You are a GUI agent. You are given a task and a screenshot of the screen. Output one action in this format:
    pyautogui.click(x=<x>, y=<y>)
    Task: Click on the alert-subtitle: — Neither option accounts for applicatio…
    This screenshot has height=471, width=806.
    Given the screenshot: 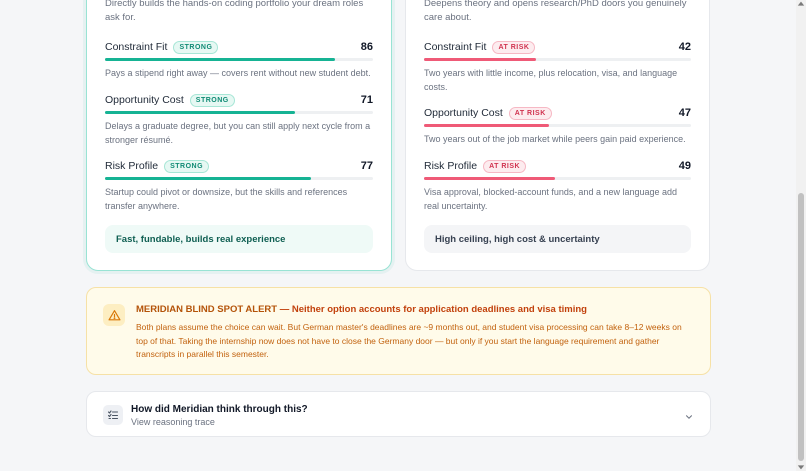 What is the action you would take?
    pyautogui.click(x=432, y=309)
    